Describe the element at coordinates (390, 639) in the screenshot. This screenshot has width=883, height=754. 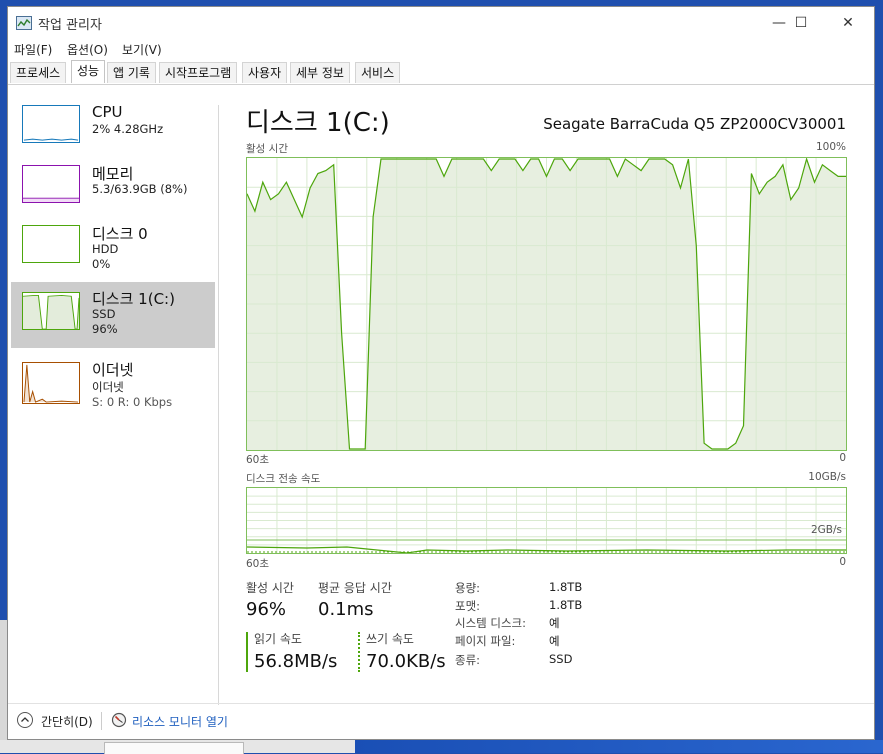
I see `write-speed-label: 쓰기 속도` at that location.